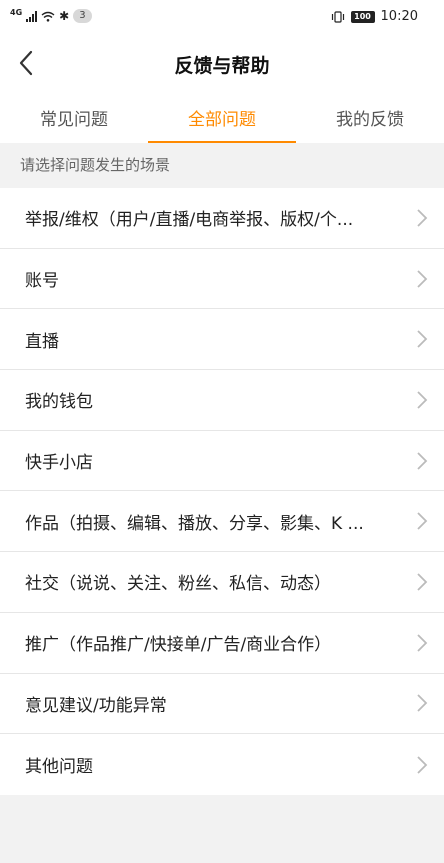 The width and height of the screenshot is (444, 863). I want to click on list-item-social: 社交（说说、关注、粉丝、私信、动态）, so click(222, 582).